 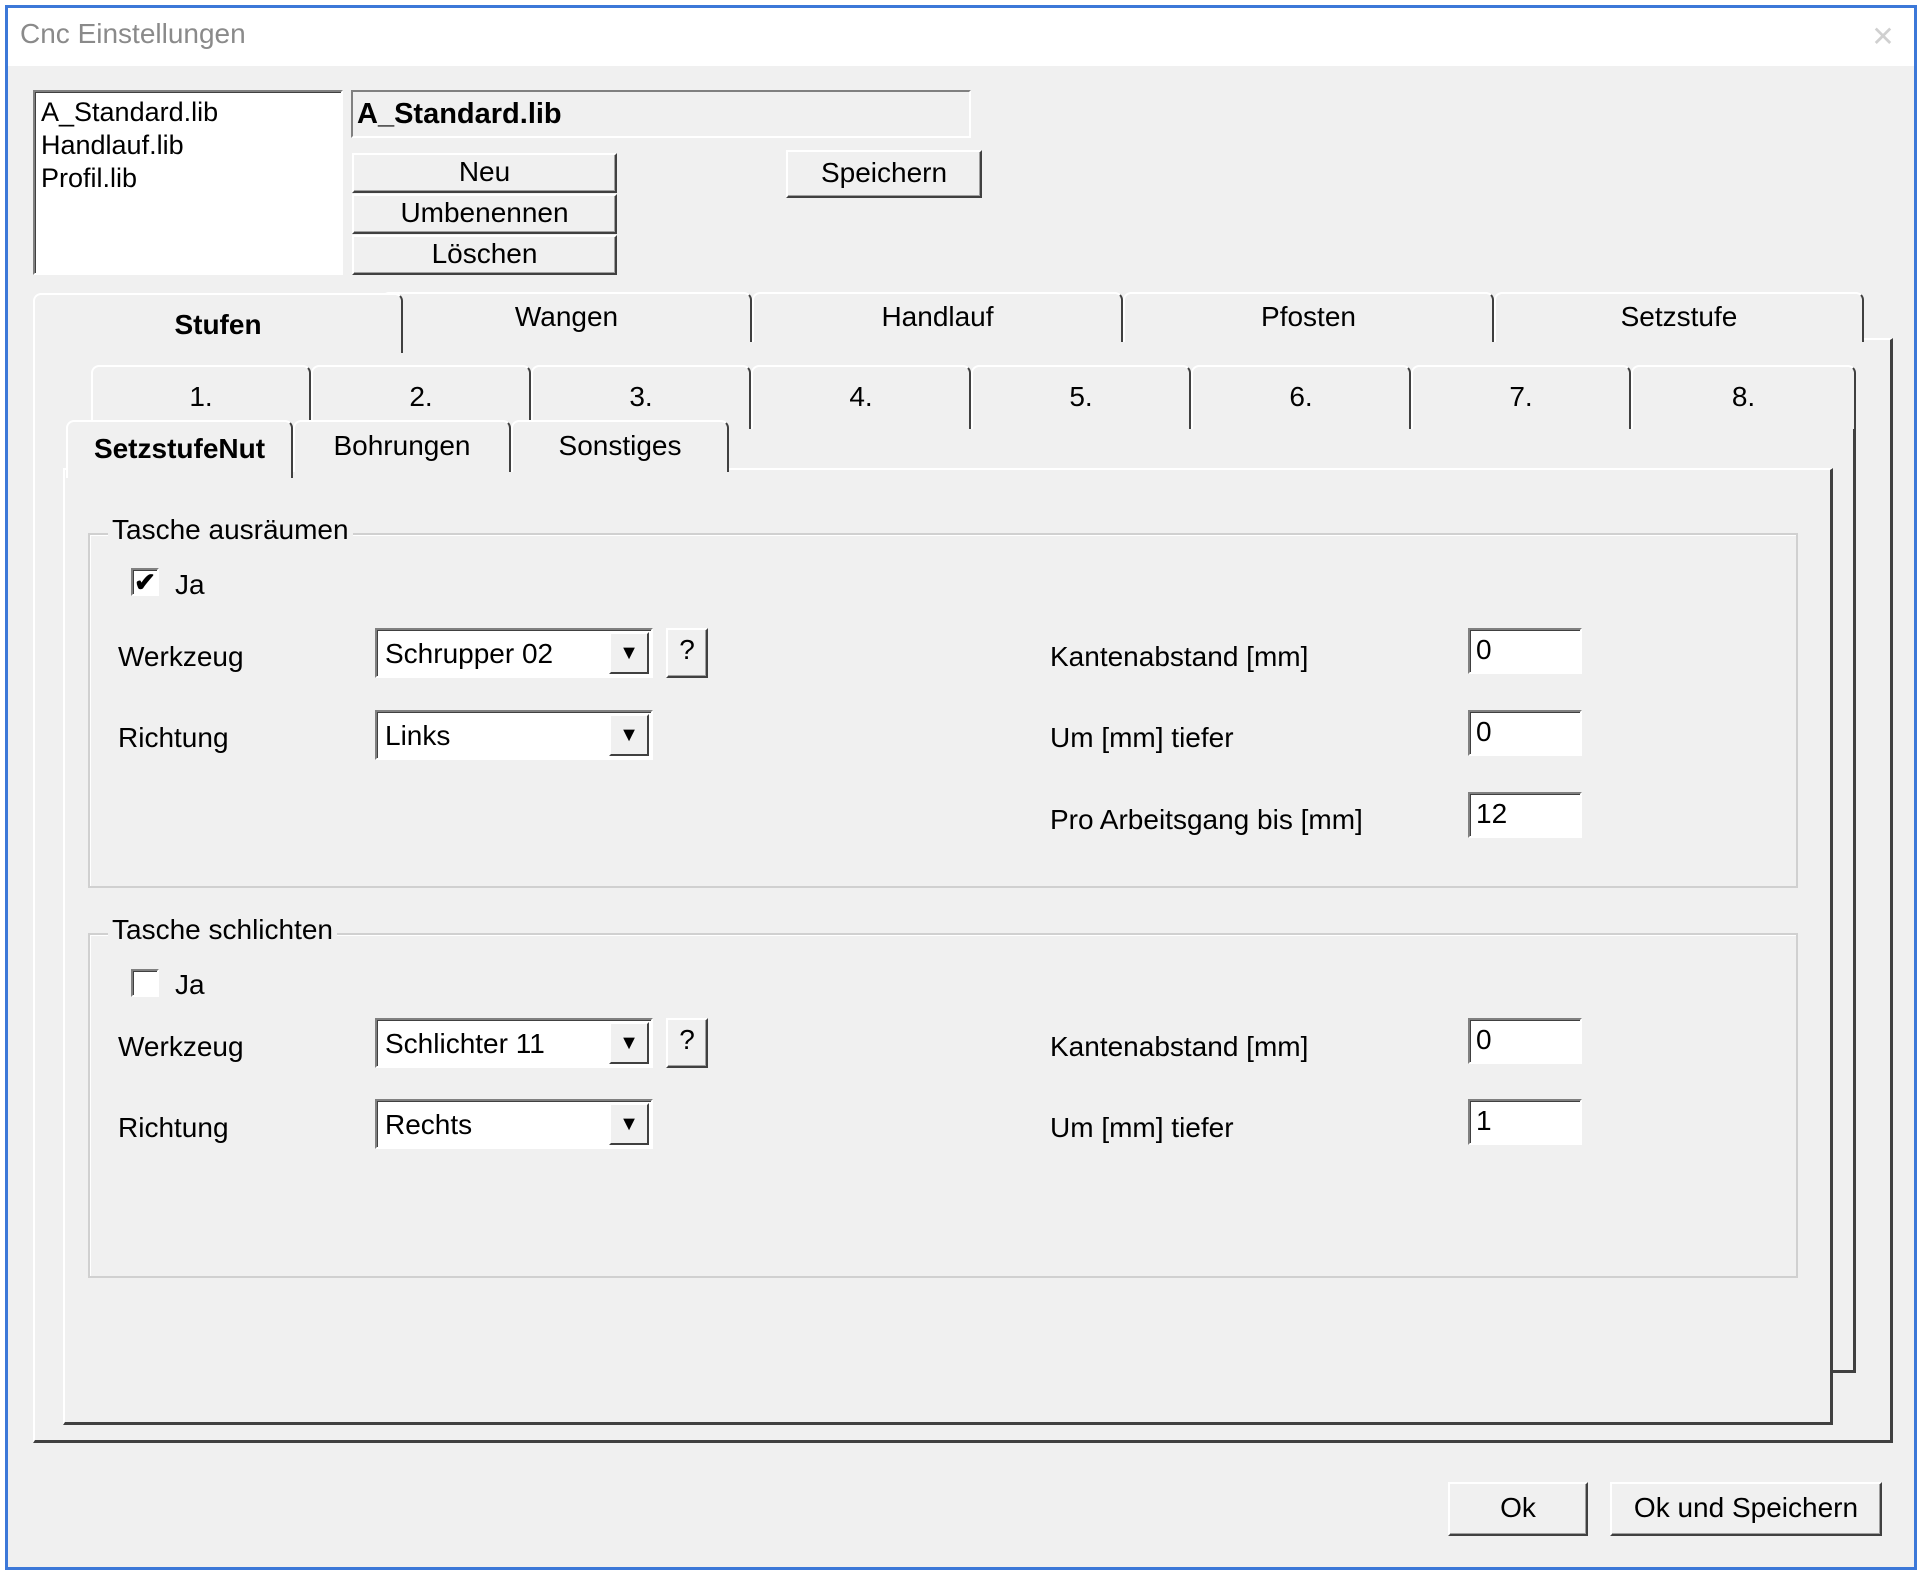 What do you see at coordinates (1206, 819) in the screenshot?
I see `arbeitsgang-label: Pro Arbeitsgang bis [mm]` at bounding box center [1206, 819].